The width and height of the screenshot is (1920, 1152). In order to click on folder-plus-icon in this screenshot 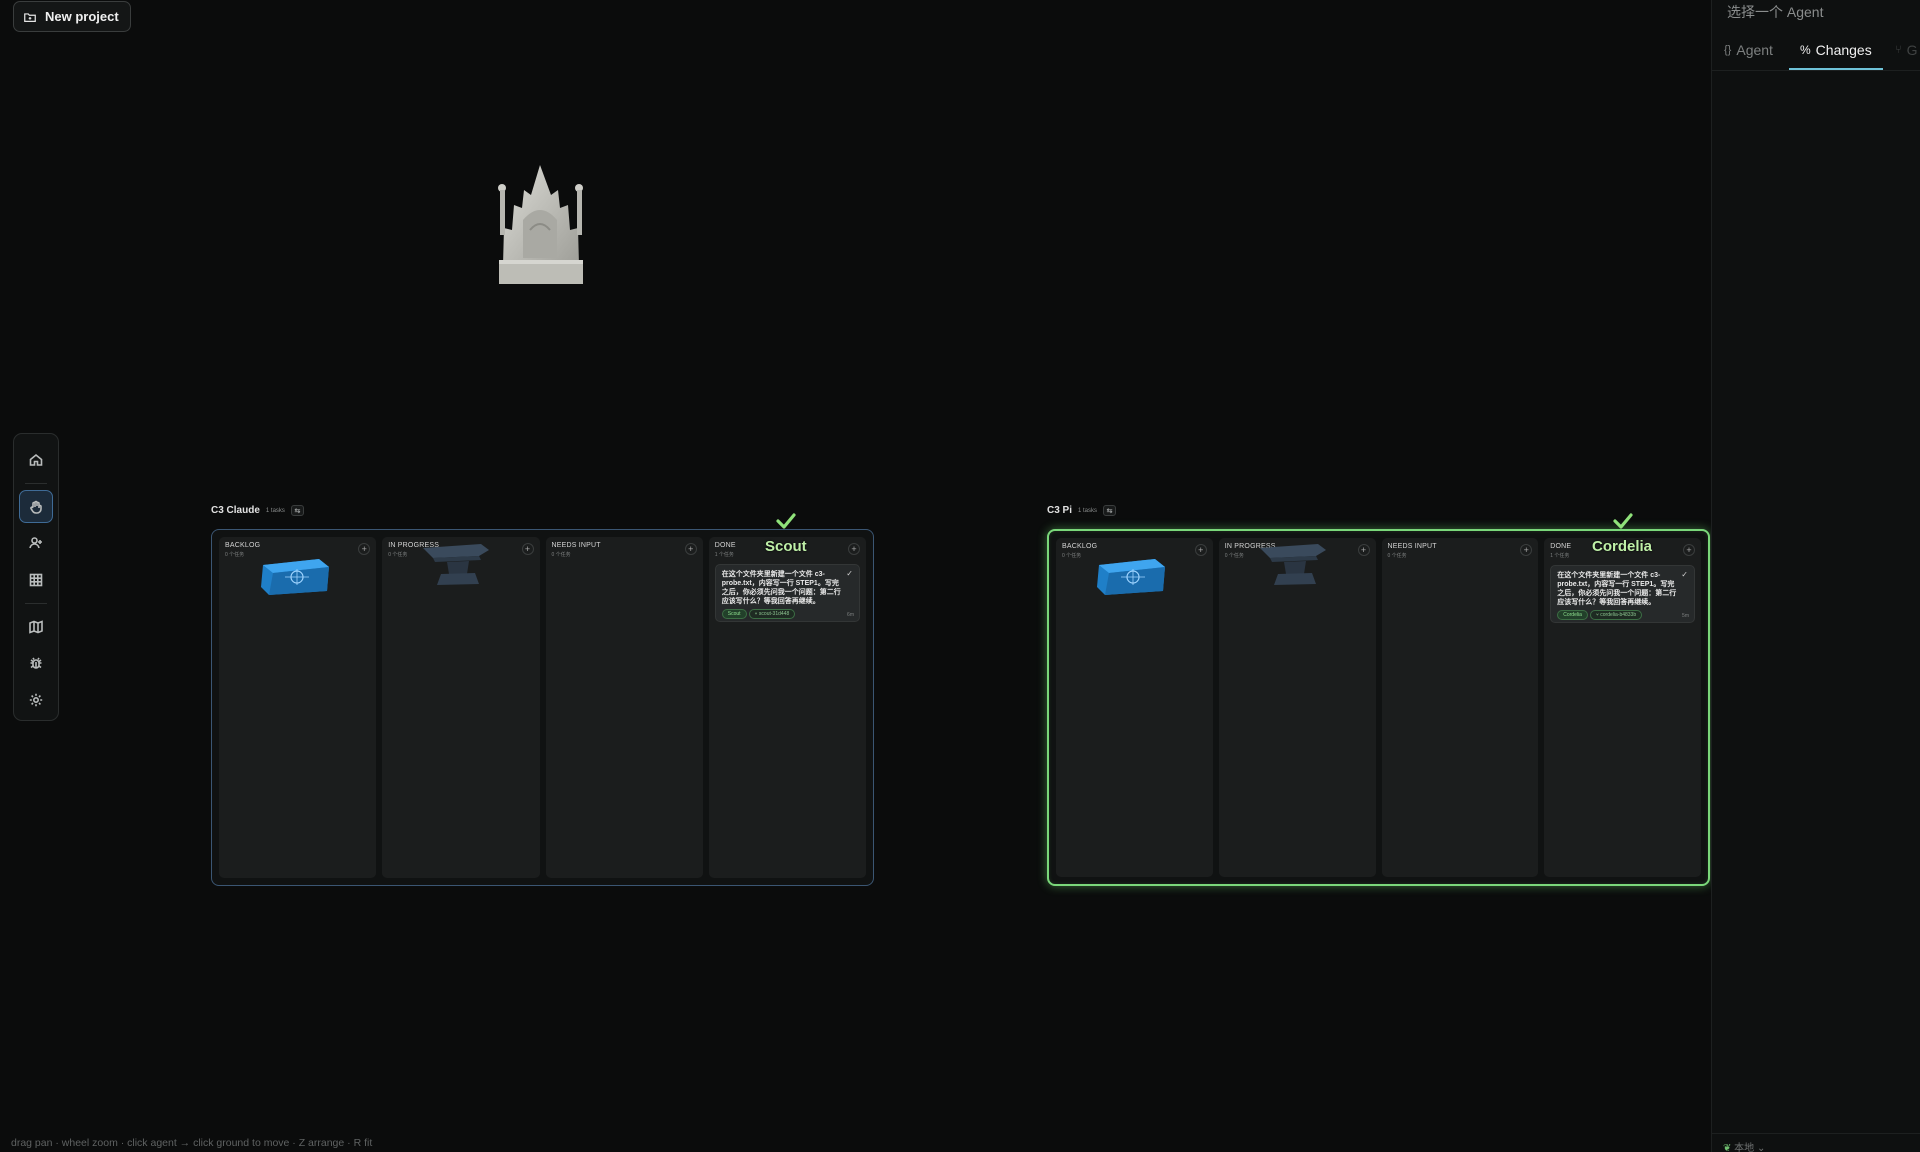, I will do `click(30, 17)`.